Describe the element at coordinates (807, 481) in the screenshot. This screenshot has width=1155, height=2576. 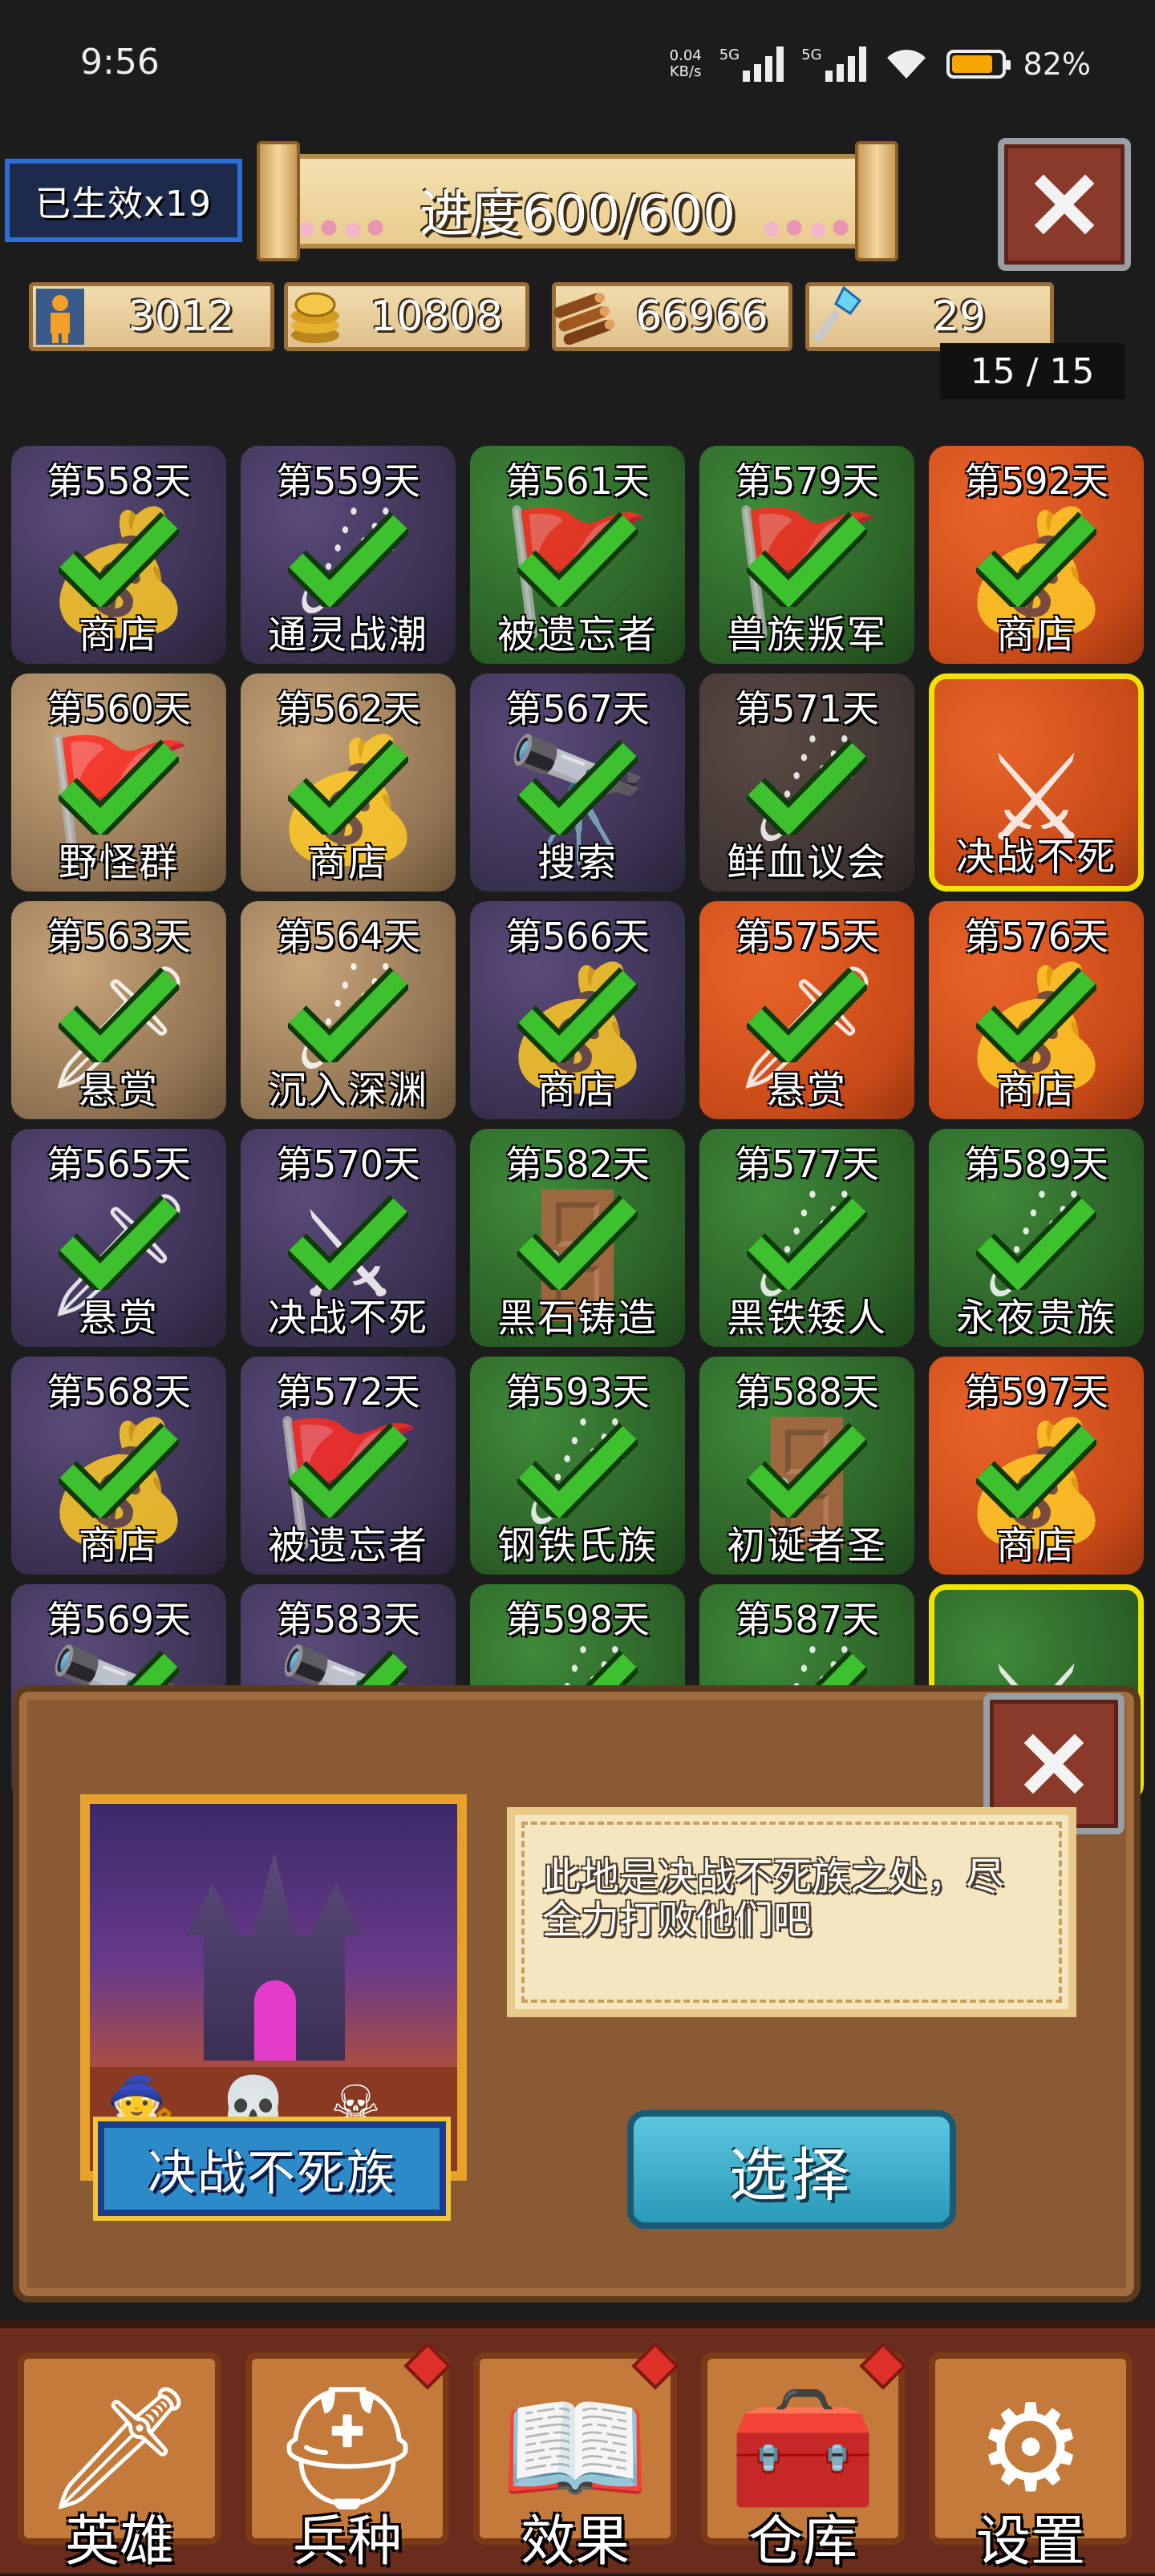
I see `event-day-label: 第579天` at that location.